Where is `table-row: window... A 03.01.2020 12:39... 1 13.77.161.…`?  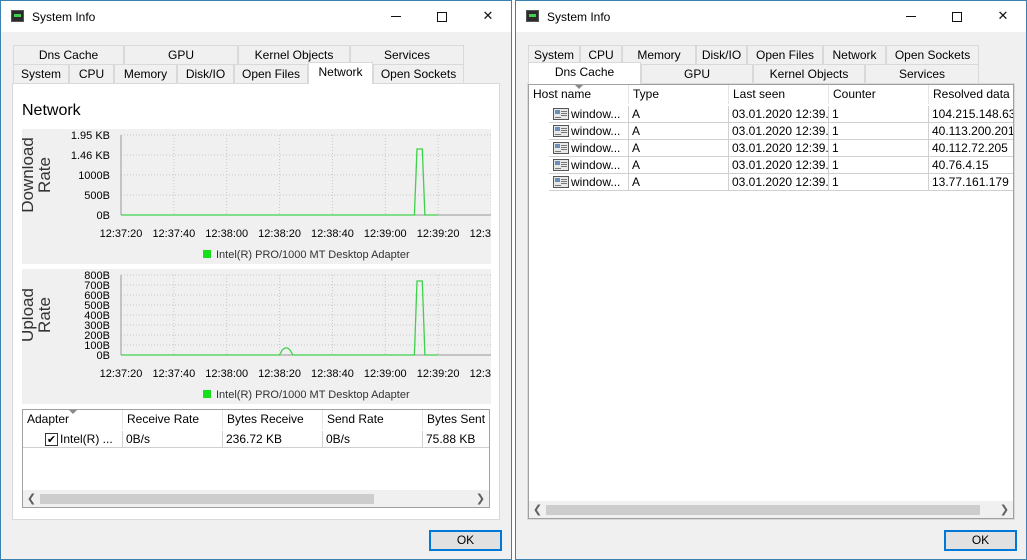
table-row: window... A 03.01.2020 12:39... 1 13.77.161.… is located at coordinates (771, 182).